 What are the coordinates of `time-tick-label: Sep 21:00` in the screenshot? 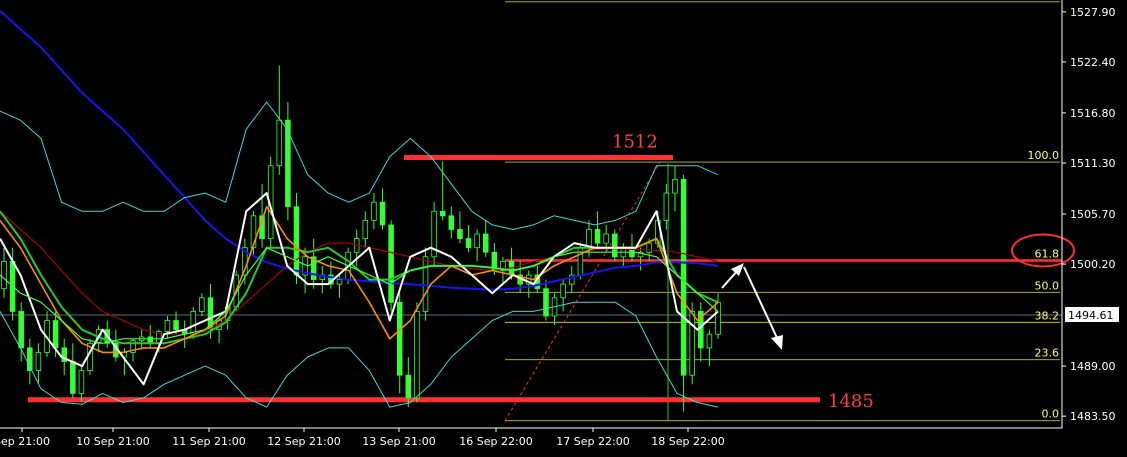 It's located at (25, 441).